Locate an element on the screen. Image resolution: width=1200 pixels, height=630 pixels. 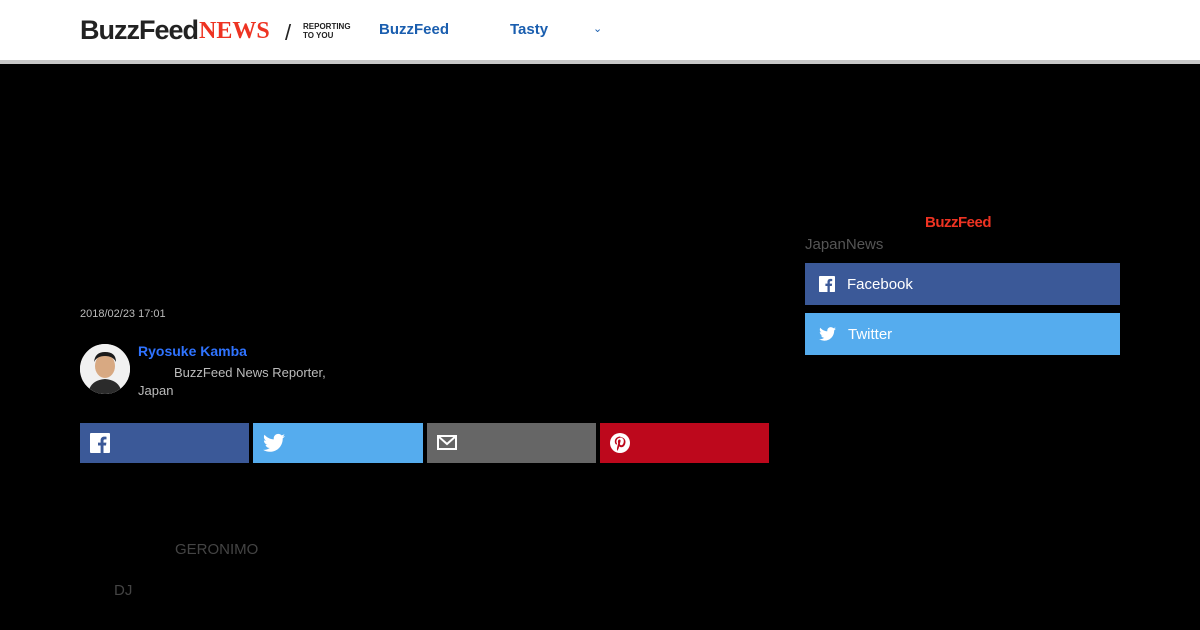
follow-twitter-button: Twitter is located at coordinates (962, 334).